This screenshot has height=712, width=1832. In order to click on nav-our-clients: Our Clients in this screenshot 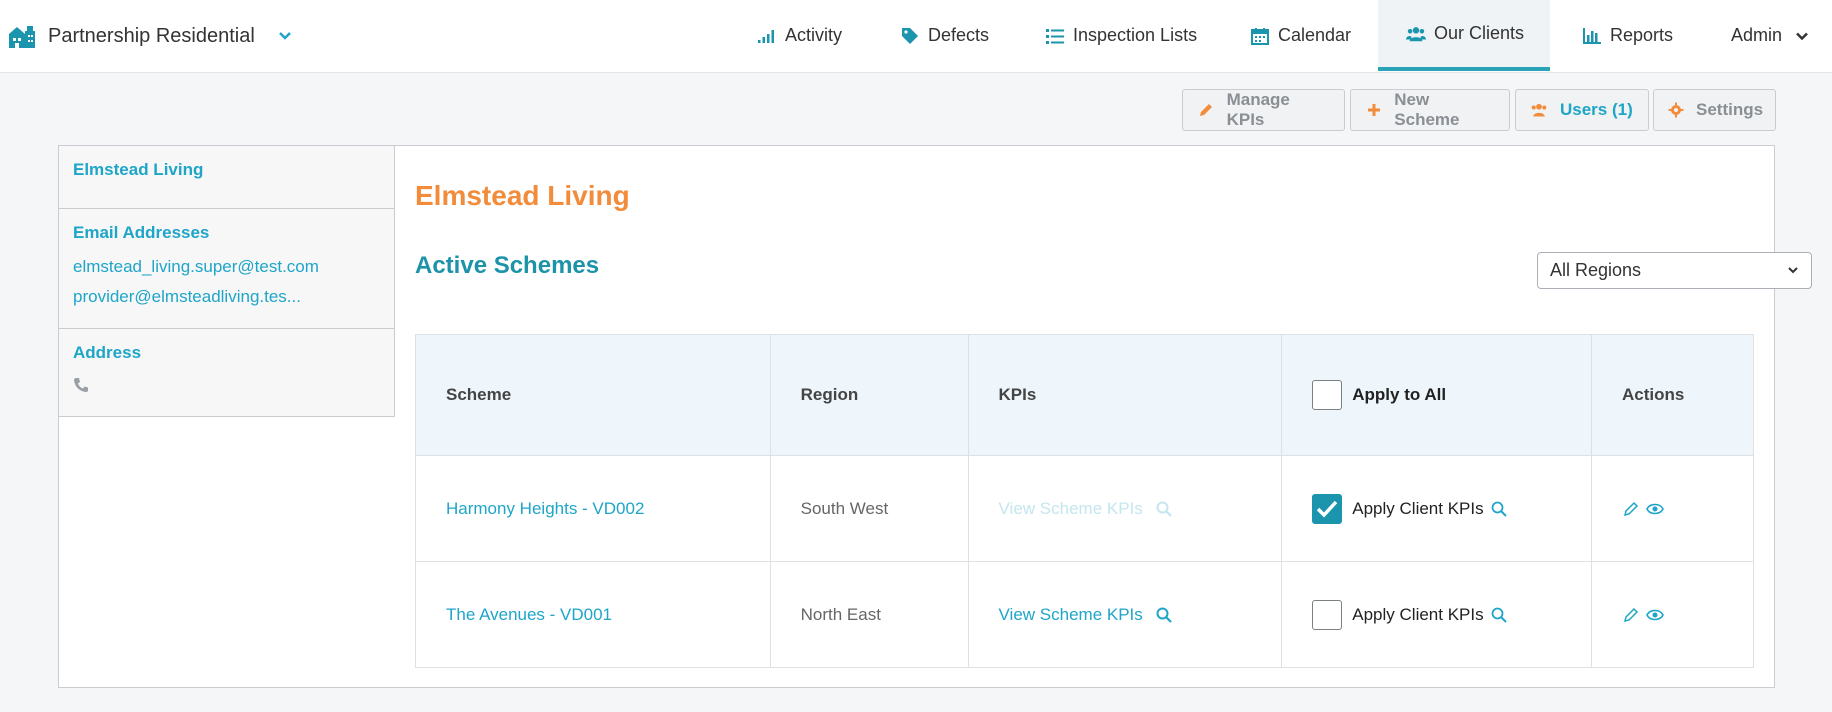, I will do `click(1464, 35)`.